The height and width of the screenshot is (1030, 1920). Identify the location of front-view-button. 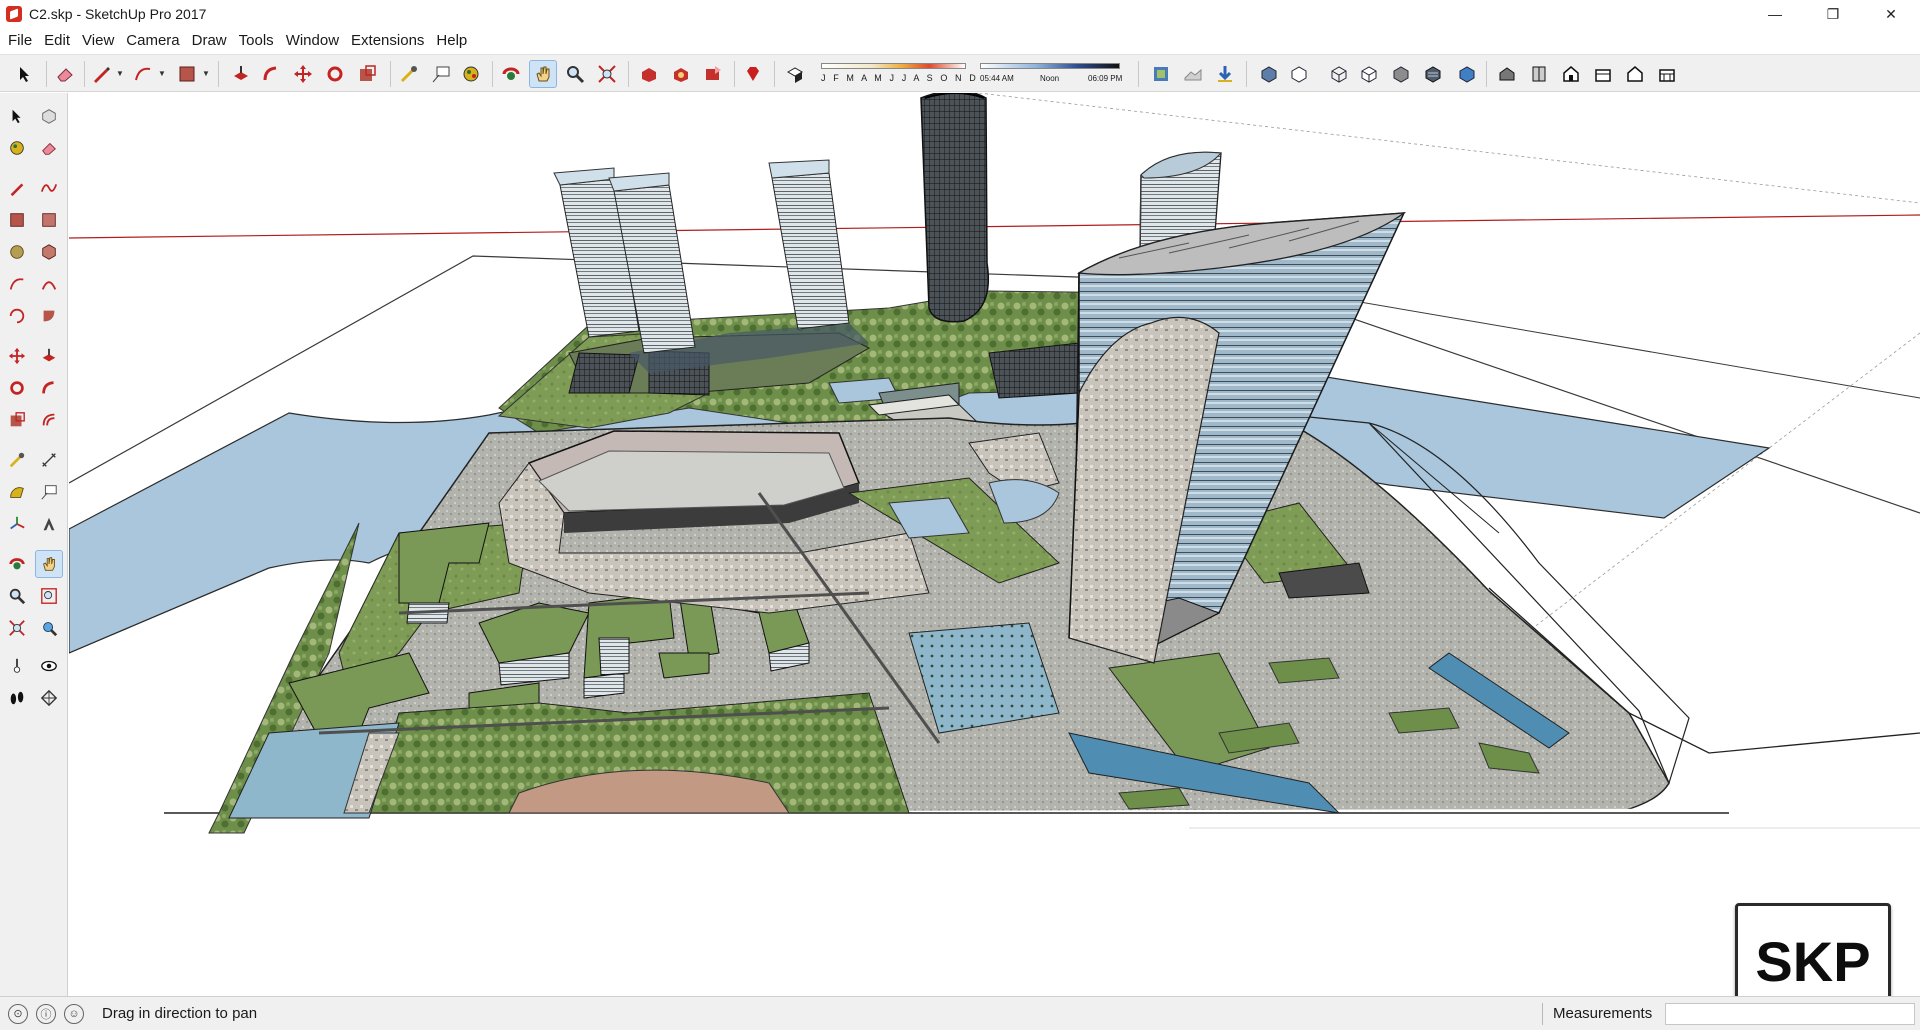
(1571, 74).